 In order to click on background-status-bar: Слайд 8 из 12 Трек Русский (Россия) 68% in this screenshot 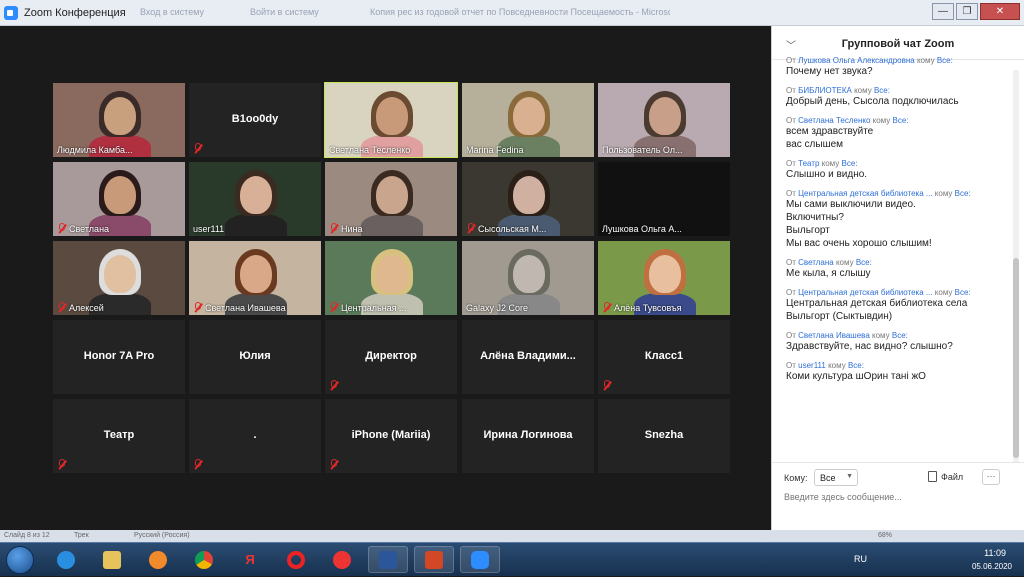, I will do `click(512, 536)`.